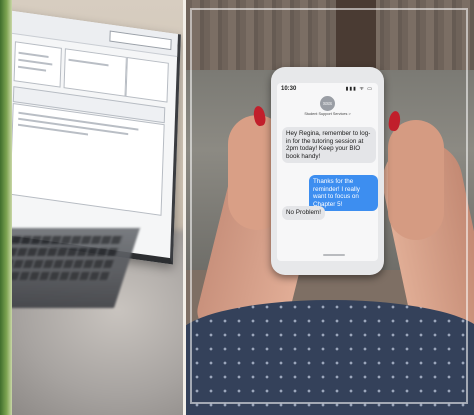  I want to click on contact-box, so click(37, 64).